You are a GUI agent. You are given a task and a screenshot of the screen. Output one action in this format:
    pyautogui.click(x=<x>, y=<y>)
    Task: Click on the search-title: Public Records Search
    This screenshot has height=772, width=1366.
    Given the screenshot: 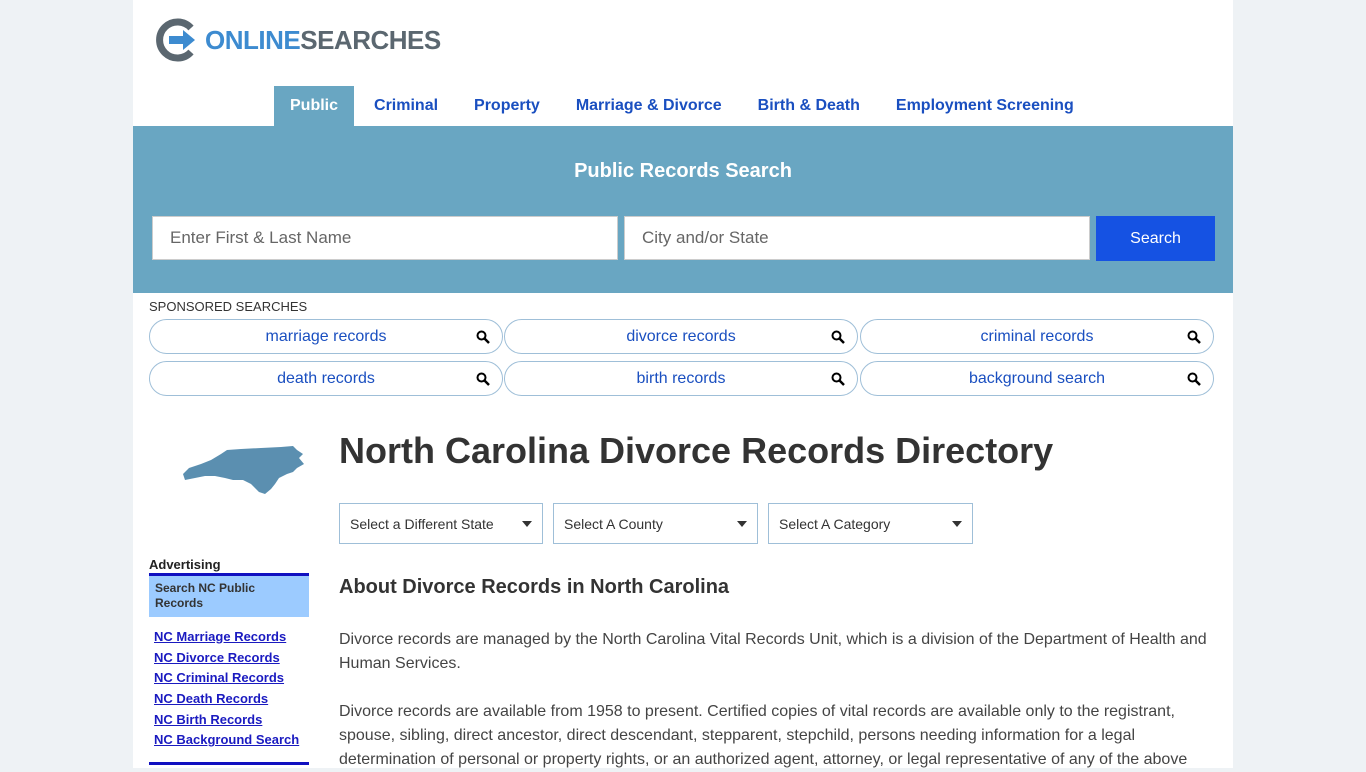 What is the action you would take?
    pyautogui.click(x=683, y=171)
    